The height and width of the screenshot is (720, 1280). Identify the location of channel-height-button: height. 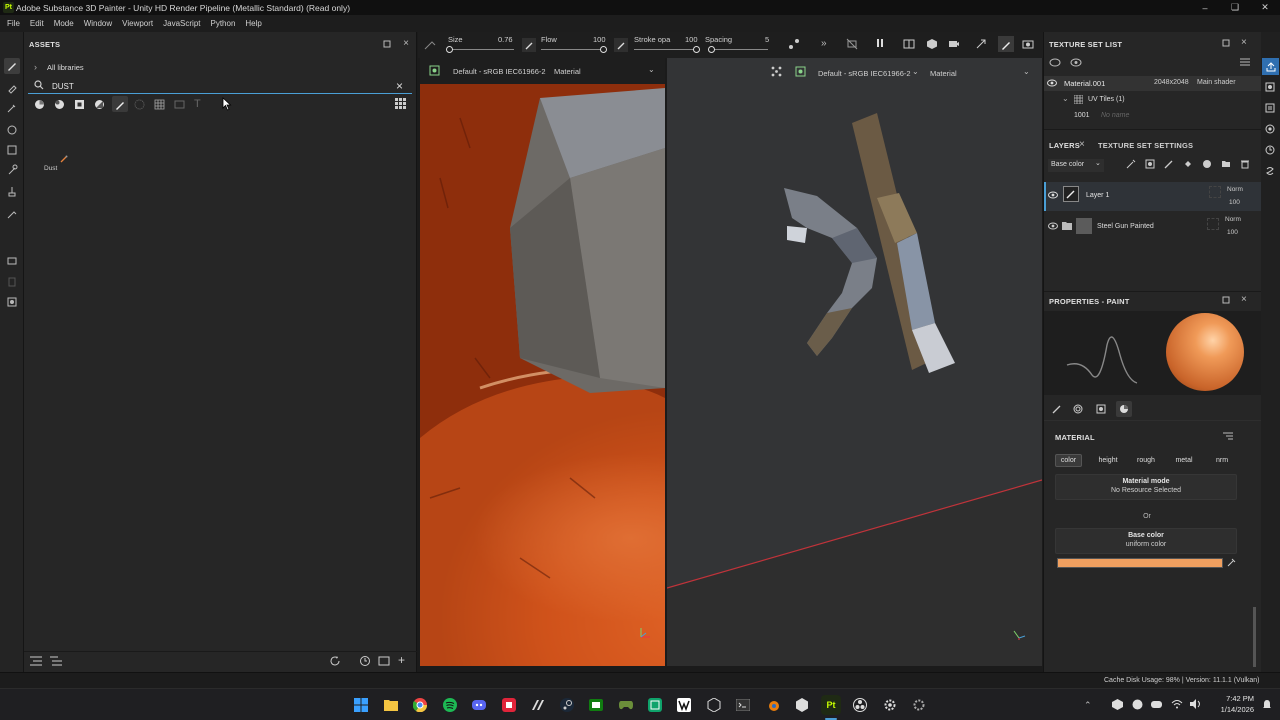
(1108, 460).